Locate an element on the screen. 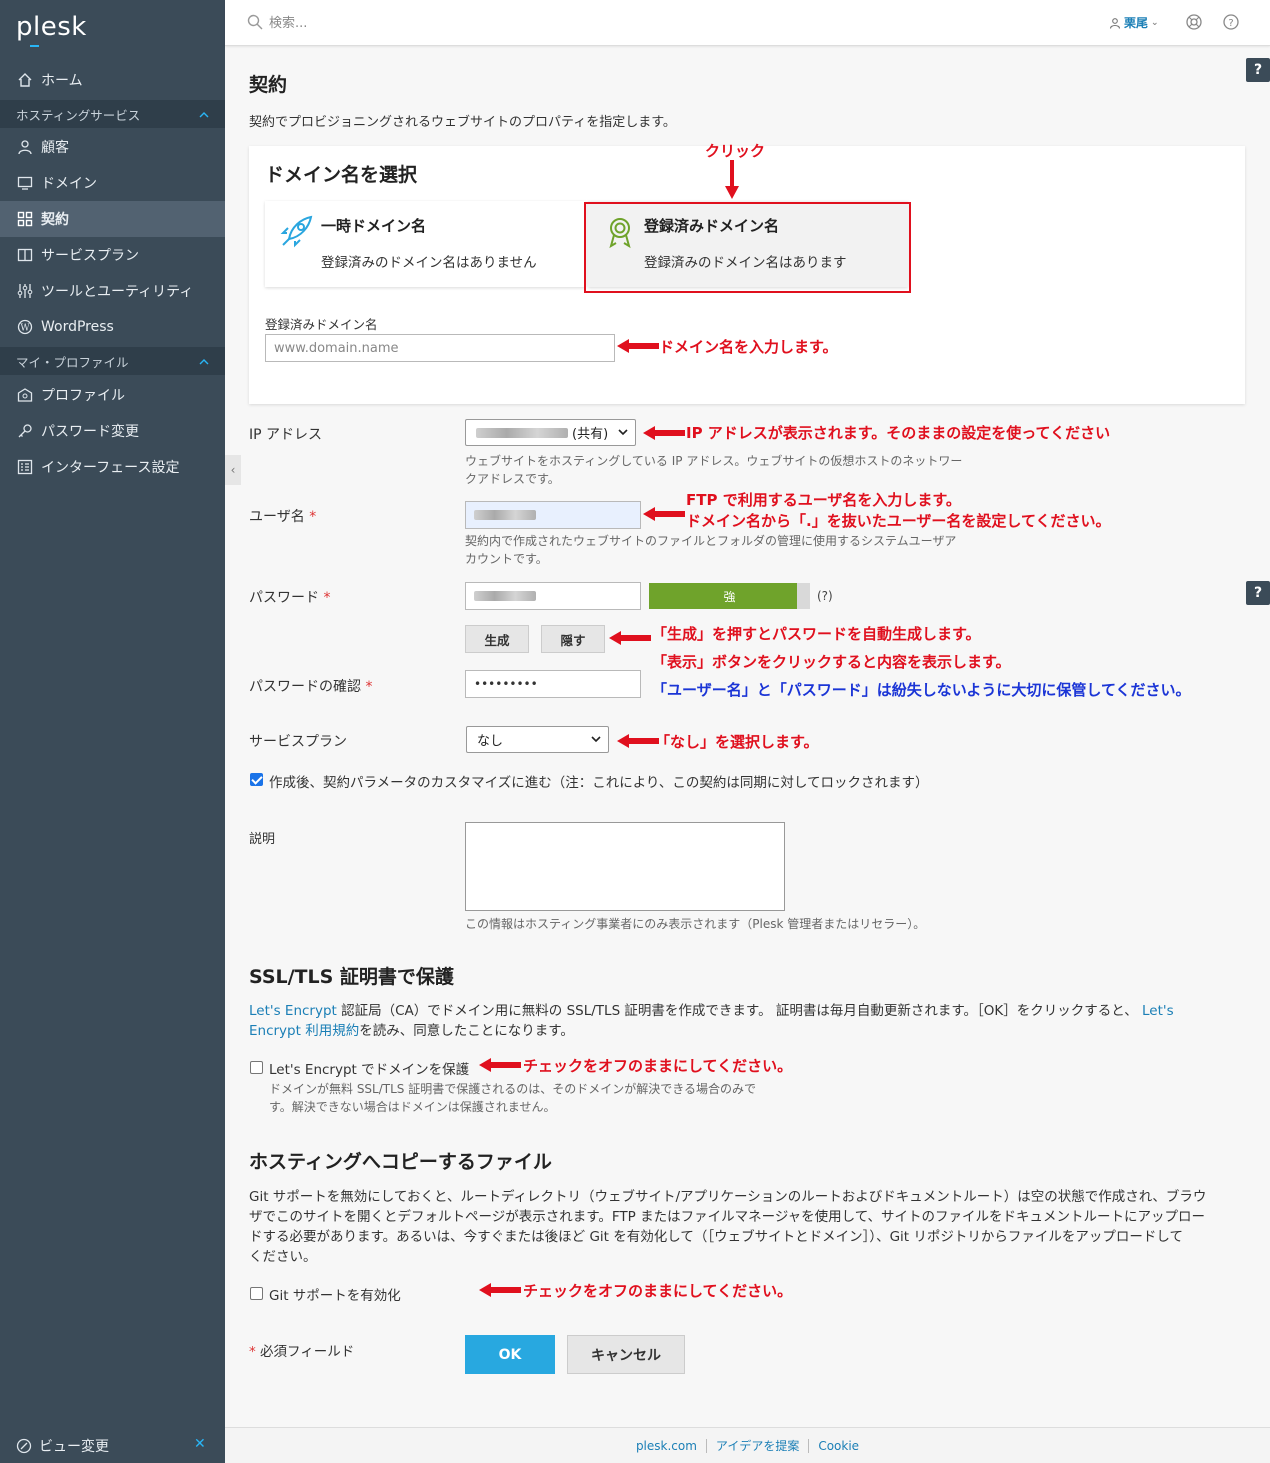 The height and width of the screenshot is (1463, 1270). rocket-icon is located at coordinates (296, 231).